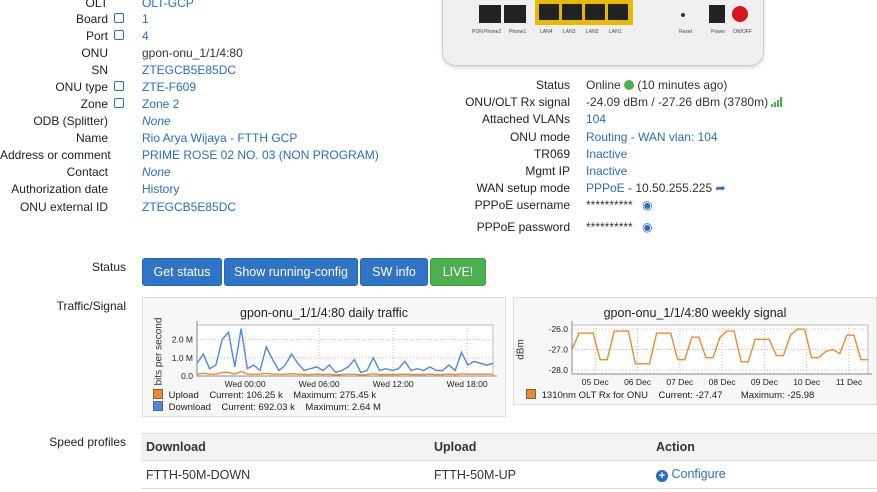  Describe the element at coordinates (458, 272) in the screenshot. I see `live-button: LIVE!` at that location.